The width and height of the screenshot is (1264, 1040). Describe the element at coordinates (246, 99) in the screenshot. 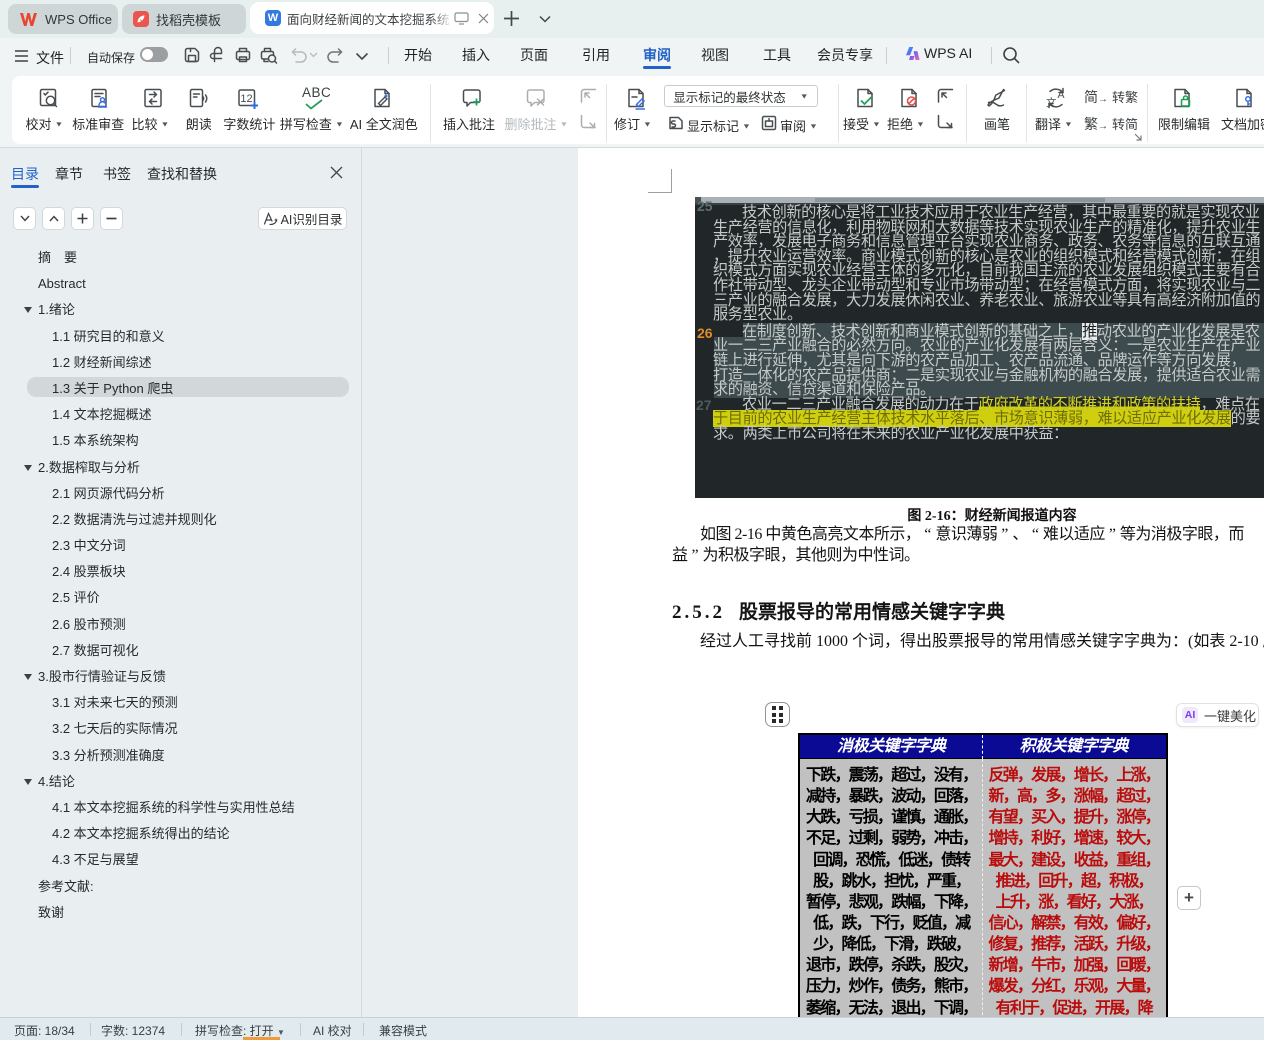

I see `svg-text: 12` at that location.